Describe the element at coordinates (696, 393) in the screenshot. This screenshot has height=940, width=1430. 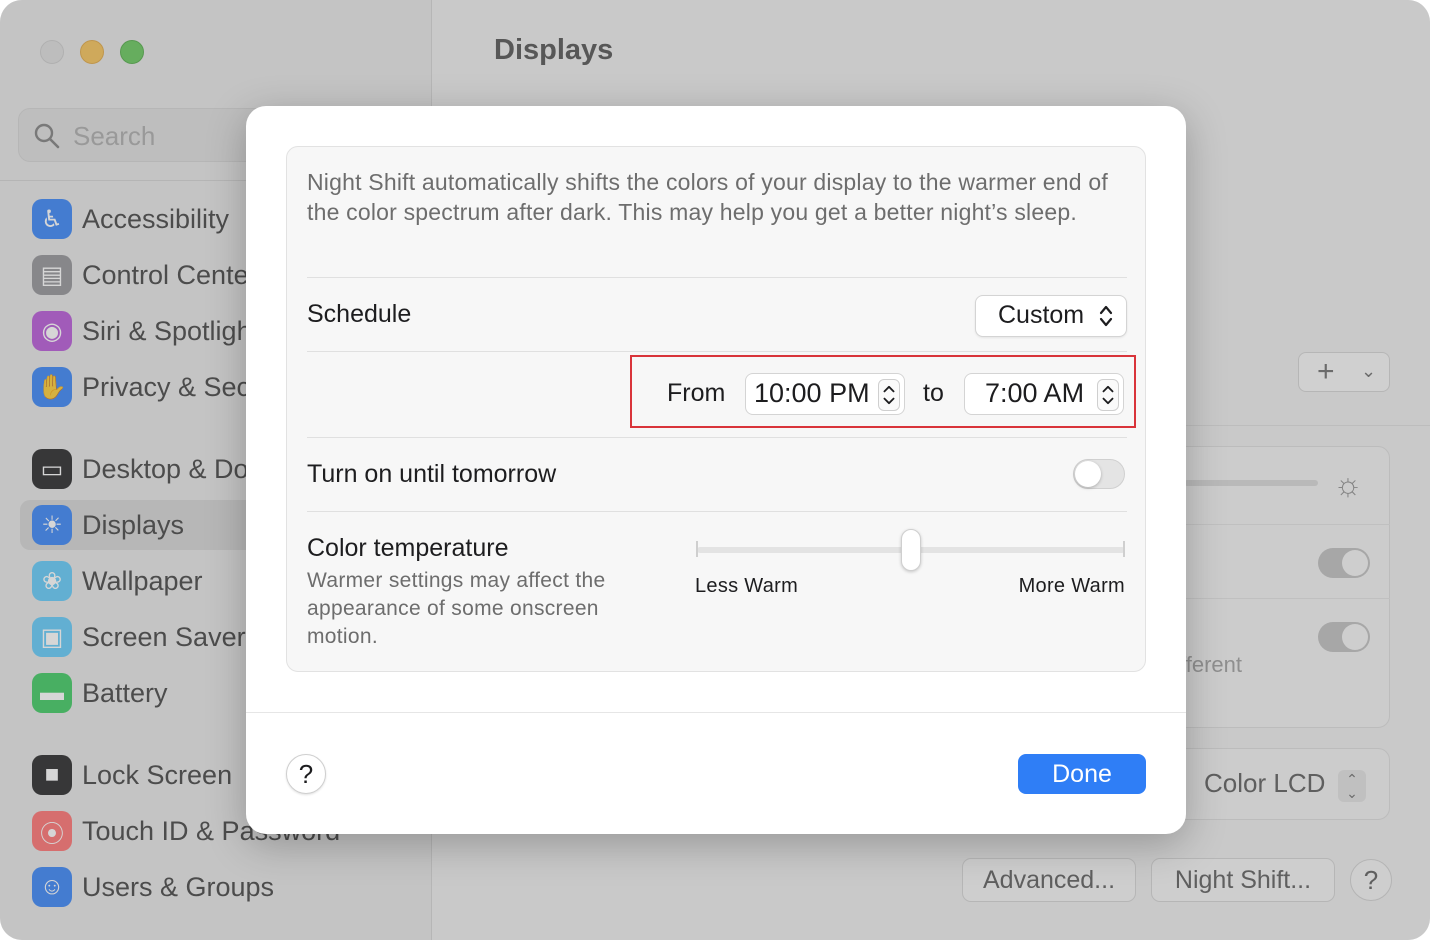
I see `from-label: From` at that location.